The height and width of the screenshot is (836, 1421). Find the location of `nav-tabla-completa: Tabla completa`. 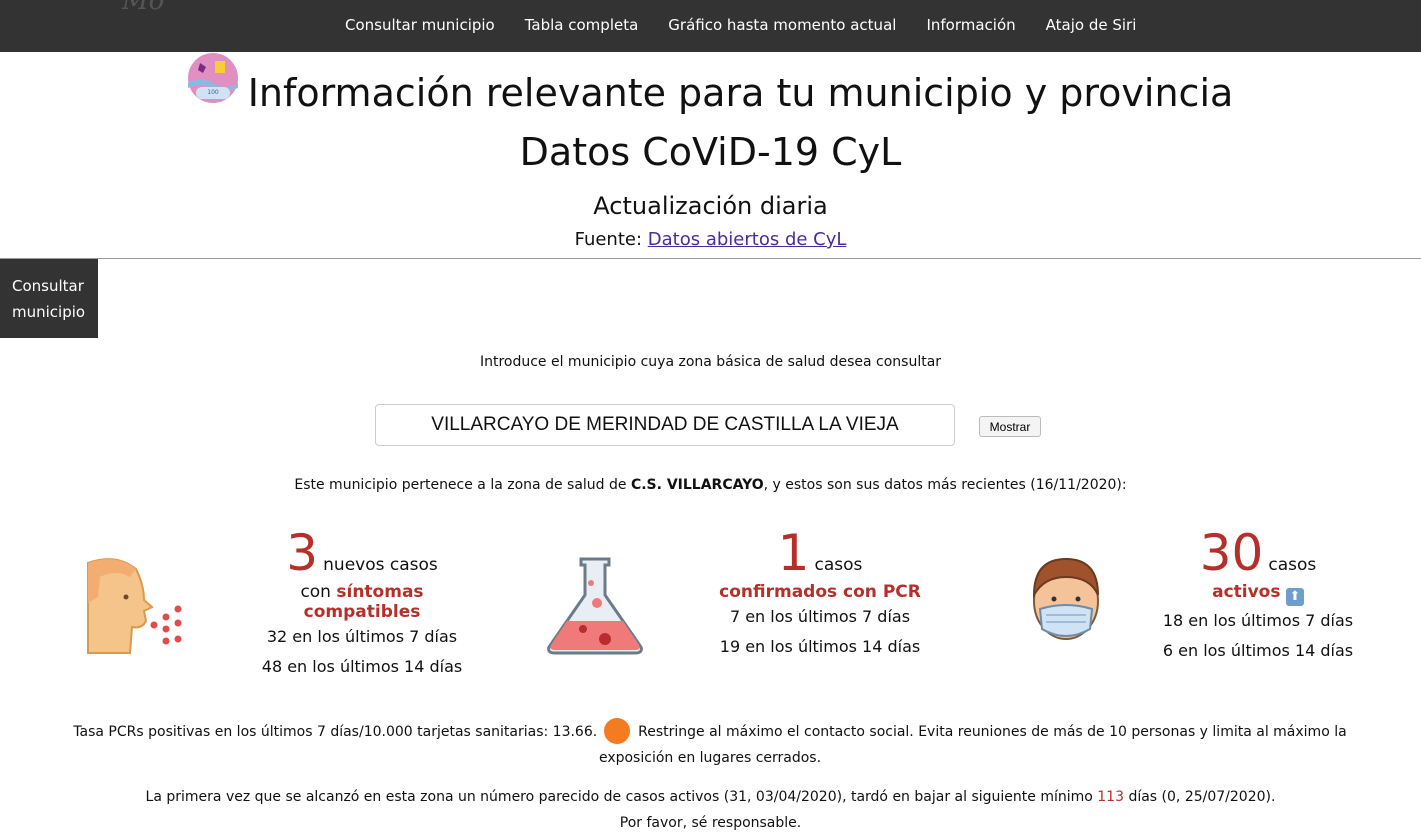

nav-tabla-completa: Tabla completa is located at coordinates (582, 26).